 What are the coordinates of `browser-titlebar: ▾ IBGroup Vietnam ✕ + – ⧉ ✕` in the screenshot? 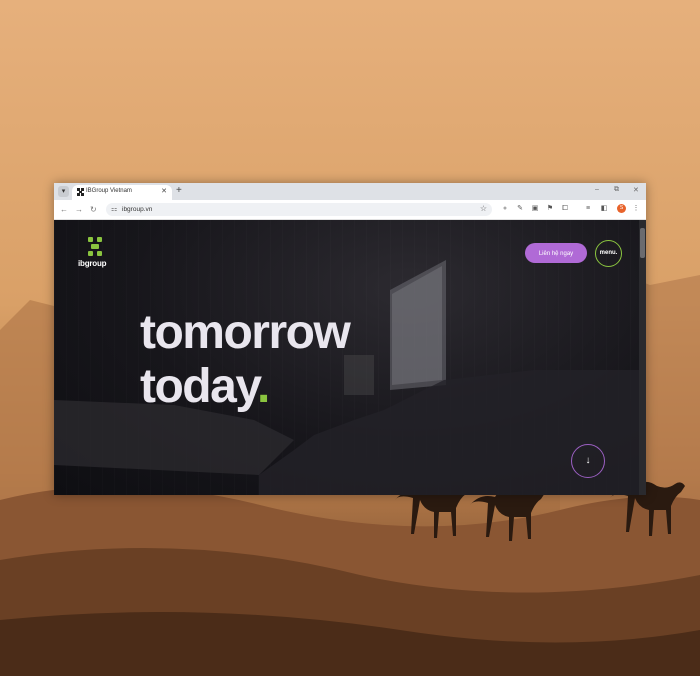 It's located at (350, 191).